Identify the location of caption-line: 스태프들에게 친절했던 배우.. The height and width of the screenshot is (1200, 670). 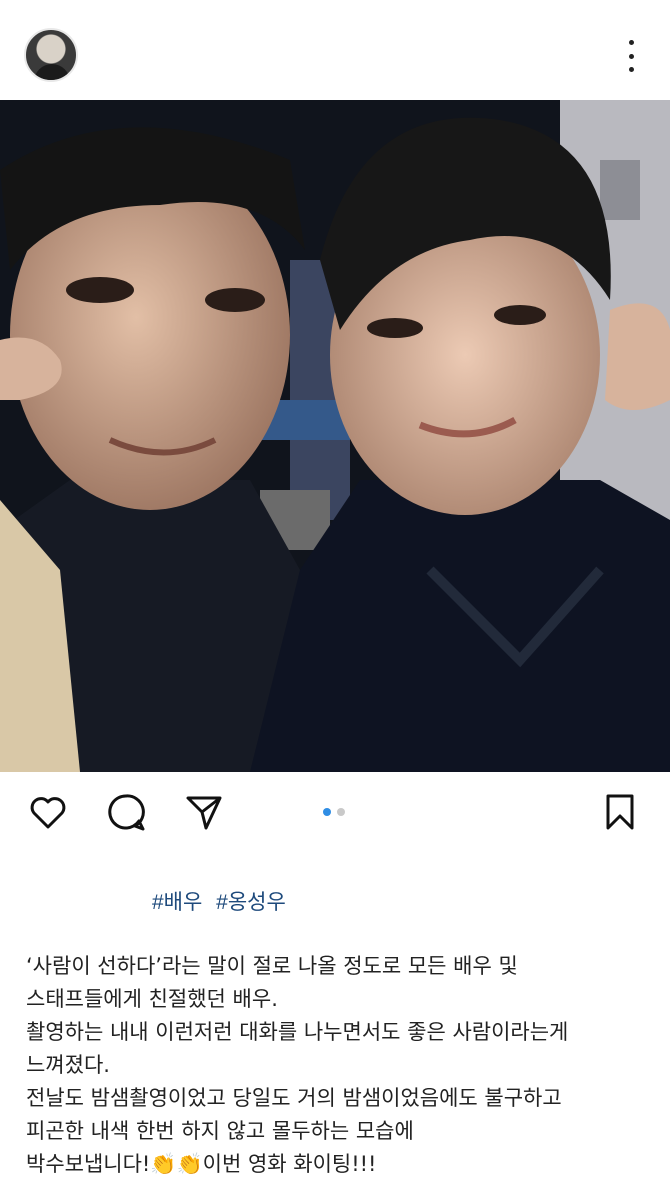
(152, 999).